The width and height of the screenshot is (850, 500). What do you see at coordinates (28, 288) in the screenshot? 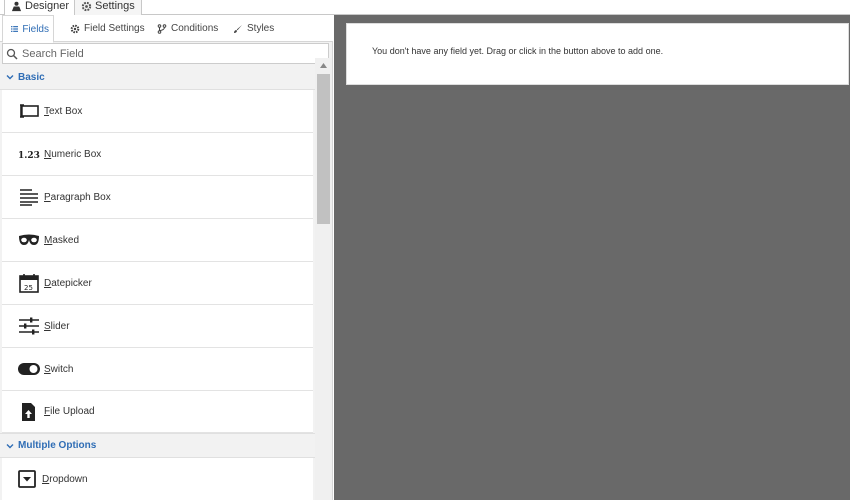
I see `svg-text: 25` at bounding box center [28, 288].